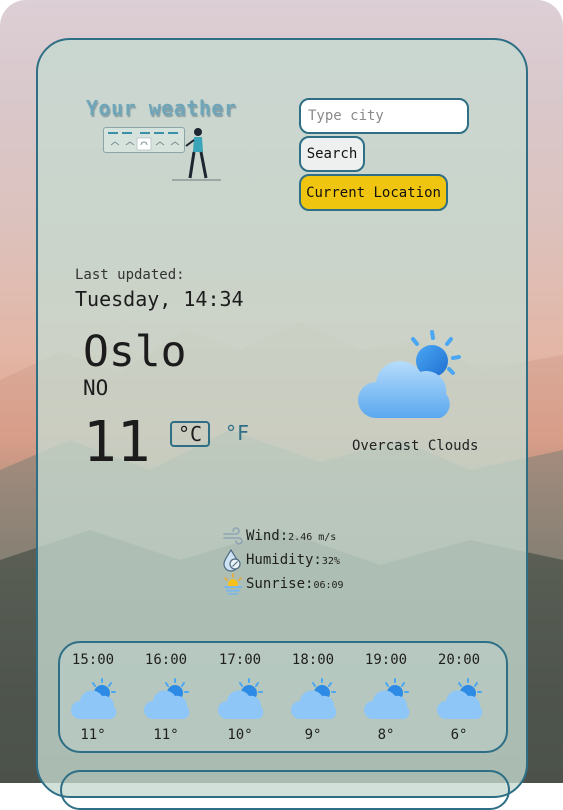 The width and height of the screenshot is (563, 810). I want to click on current-date: Tuesday, 14:34, so click(159, 299).